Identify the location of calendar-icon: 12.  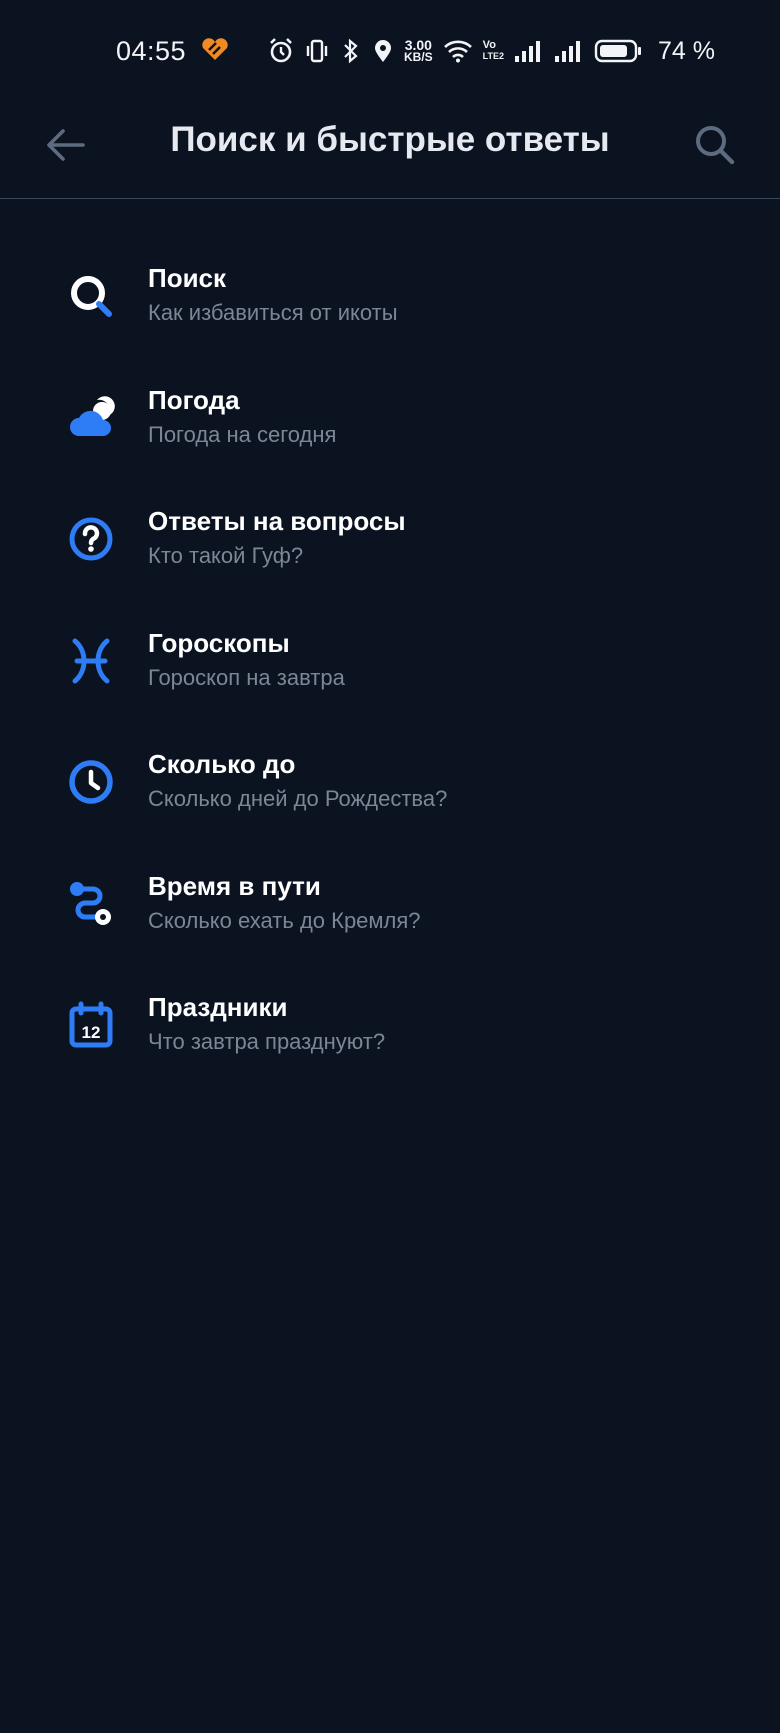
(91, 1025).